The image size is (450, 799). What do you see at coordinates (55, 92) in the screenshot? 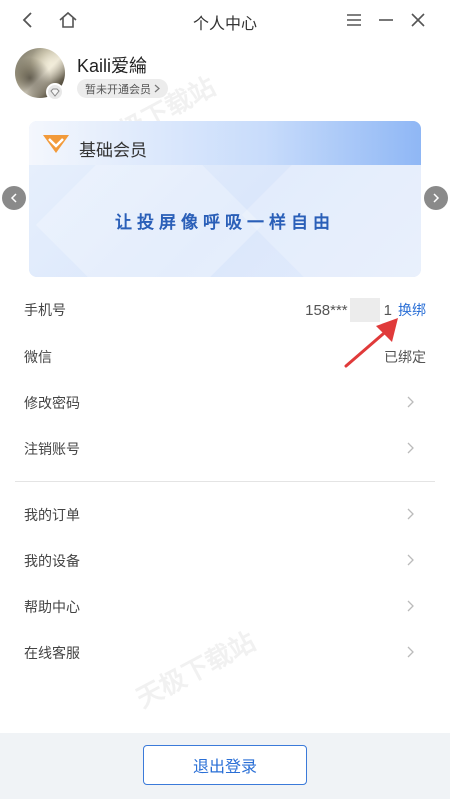
I see `diamond-icon` at bounding box center [55, 92].